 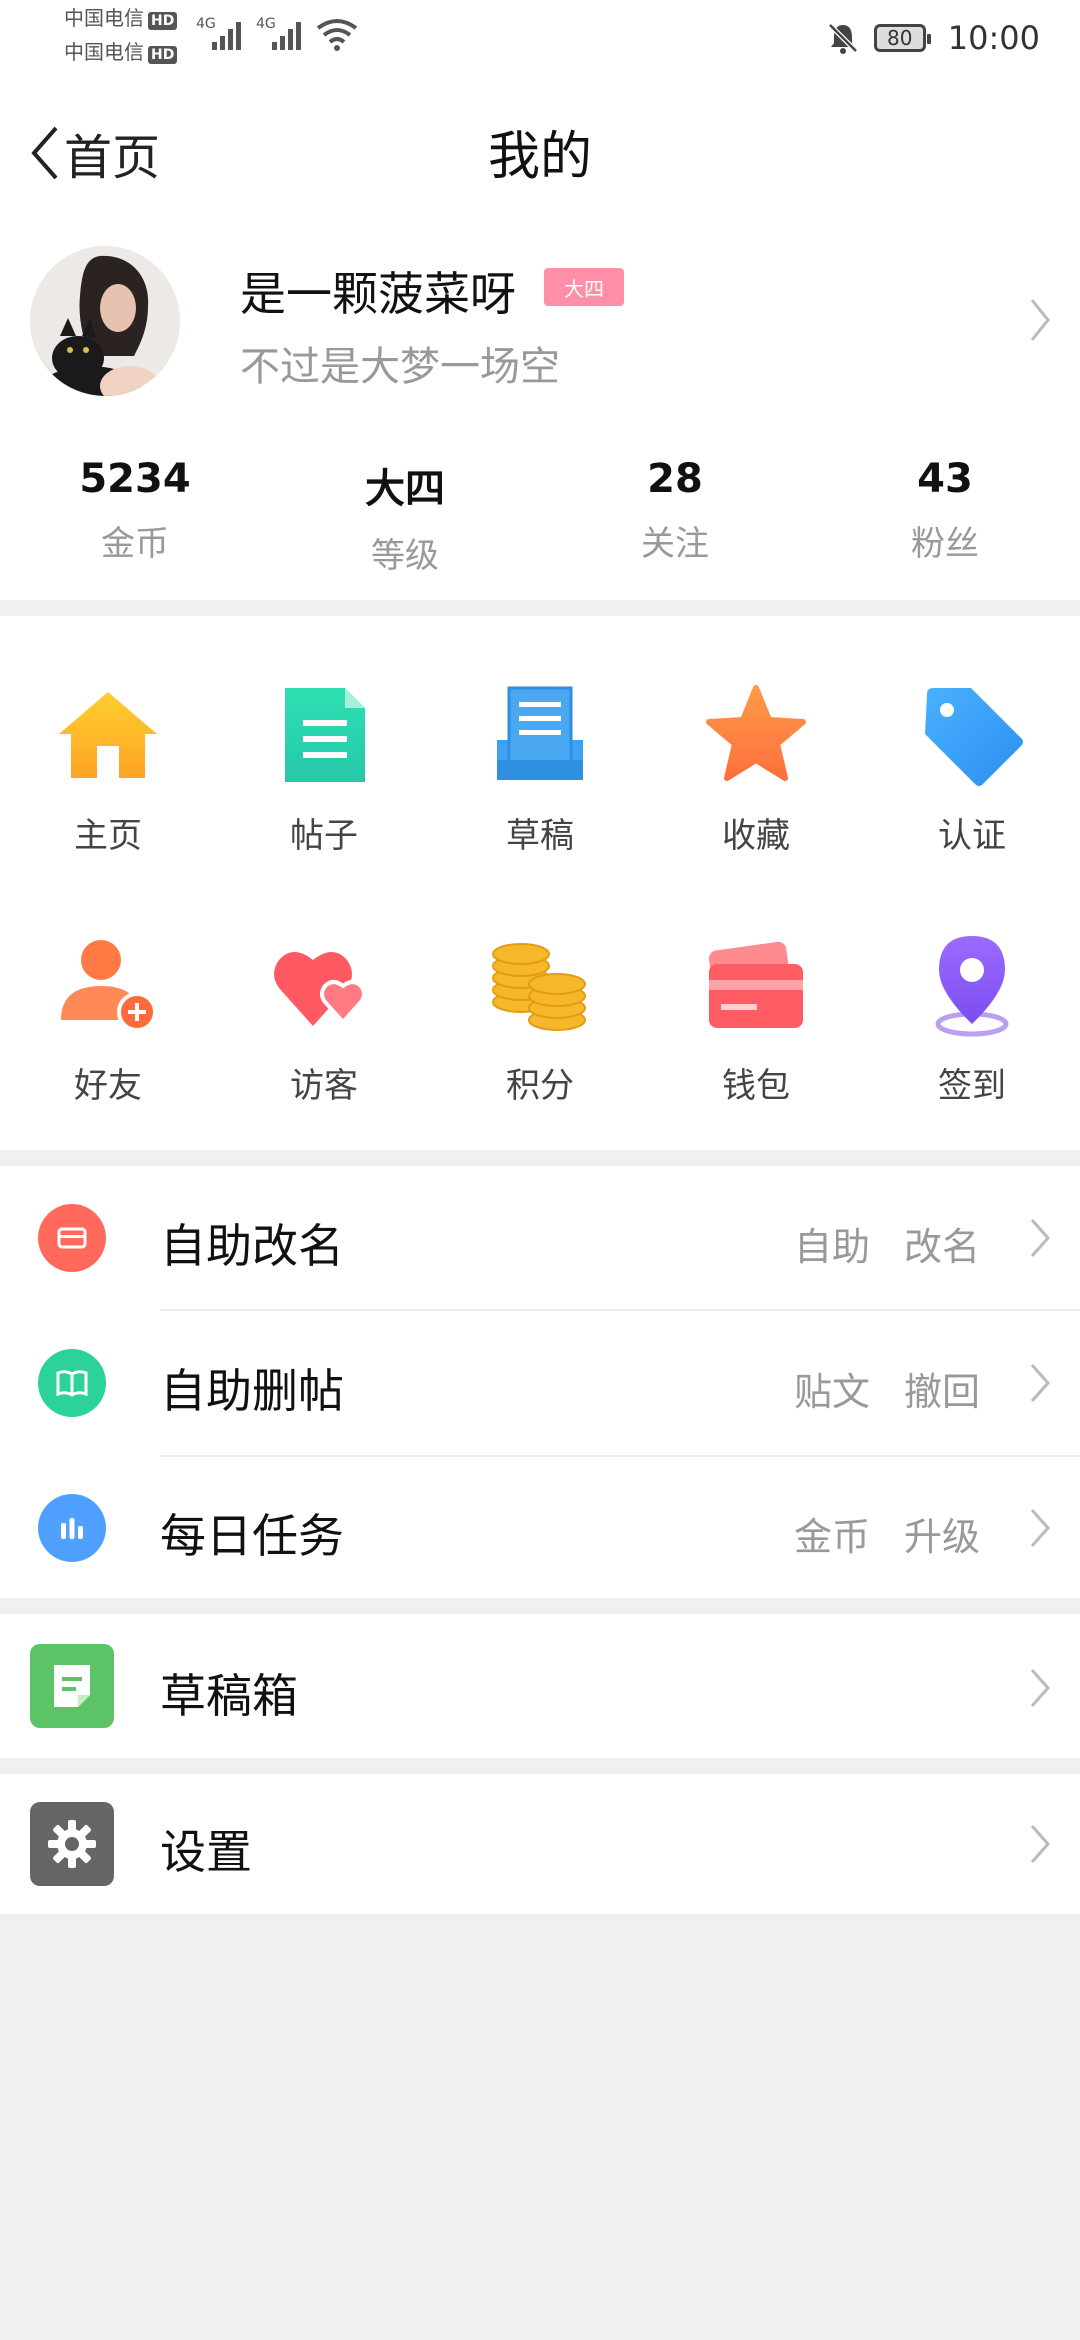 What do you see at coordinates (252, 1391) in the screenshot?
I see `list-title: 自助删帖` at bounding box center [252, 1391].